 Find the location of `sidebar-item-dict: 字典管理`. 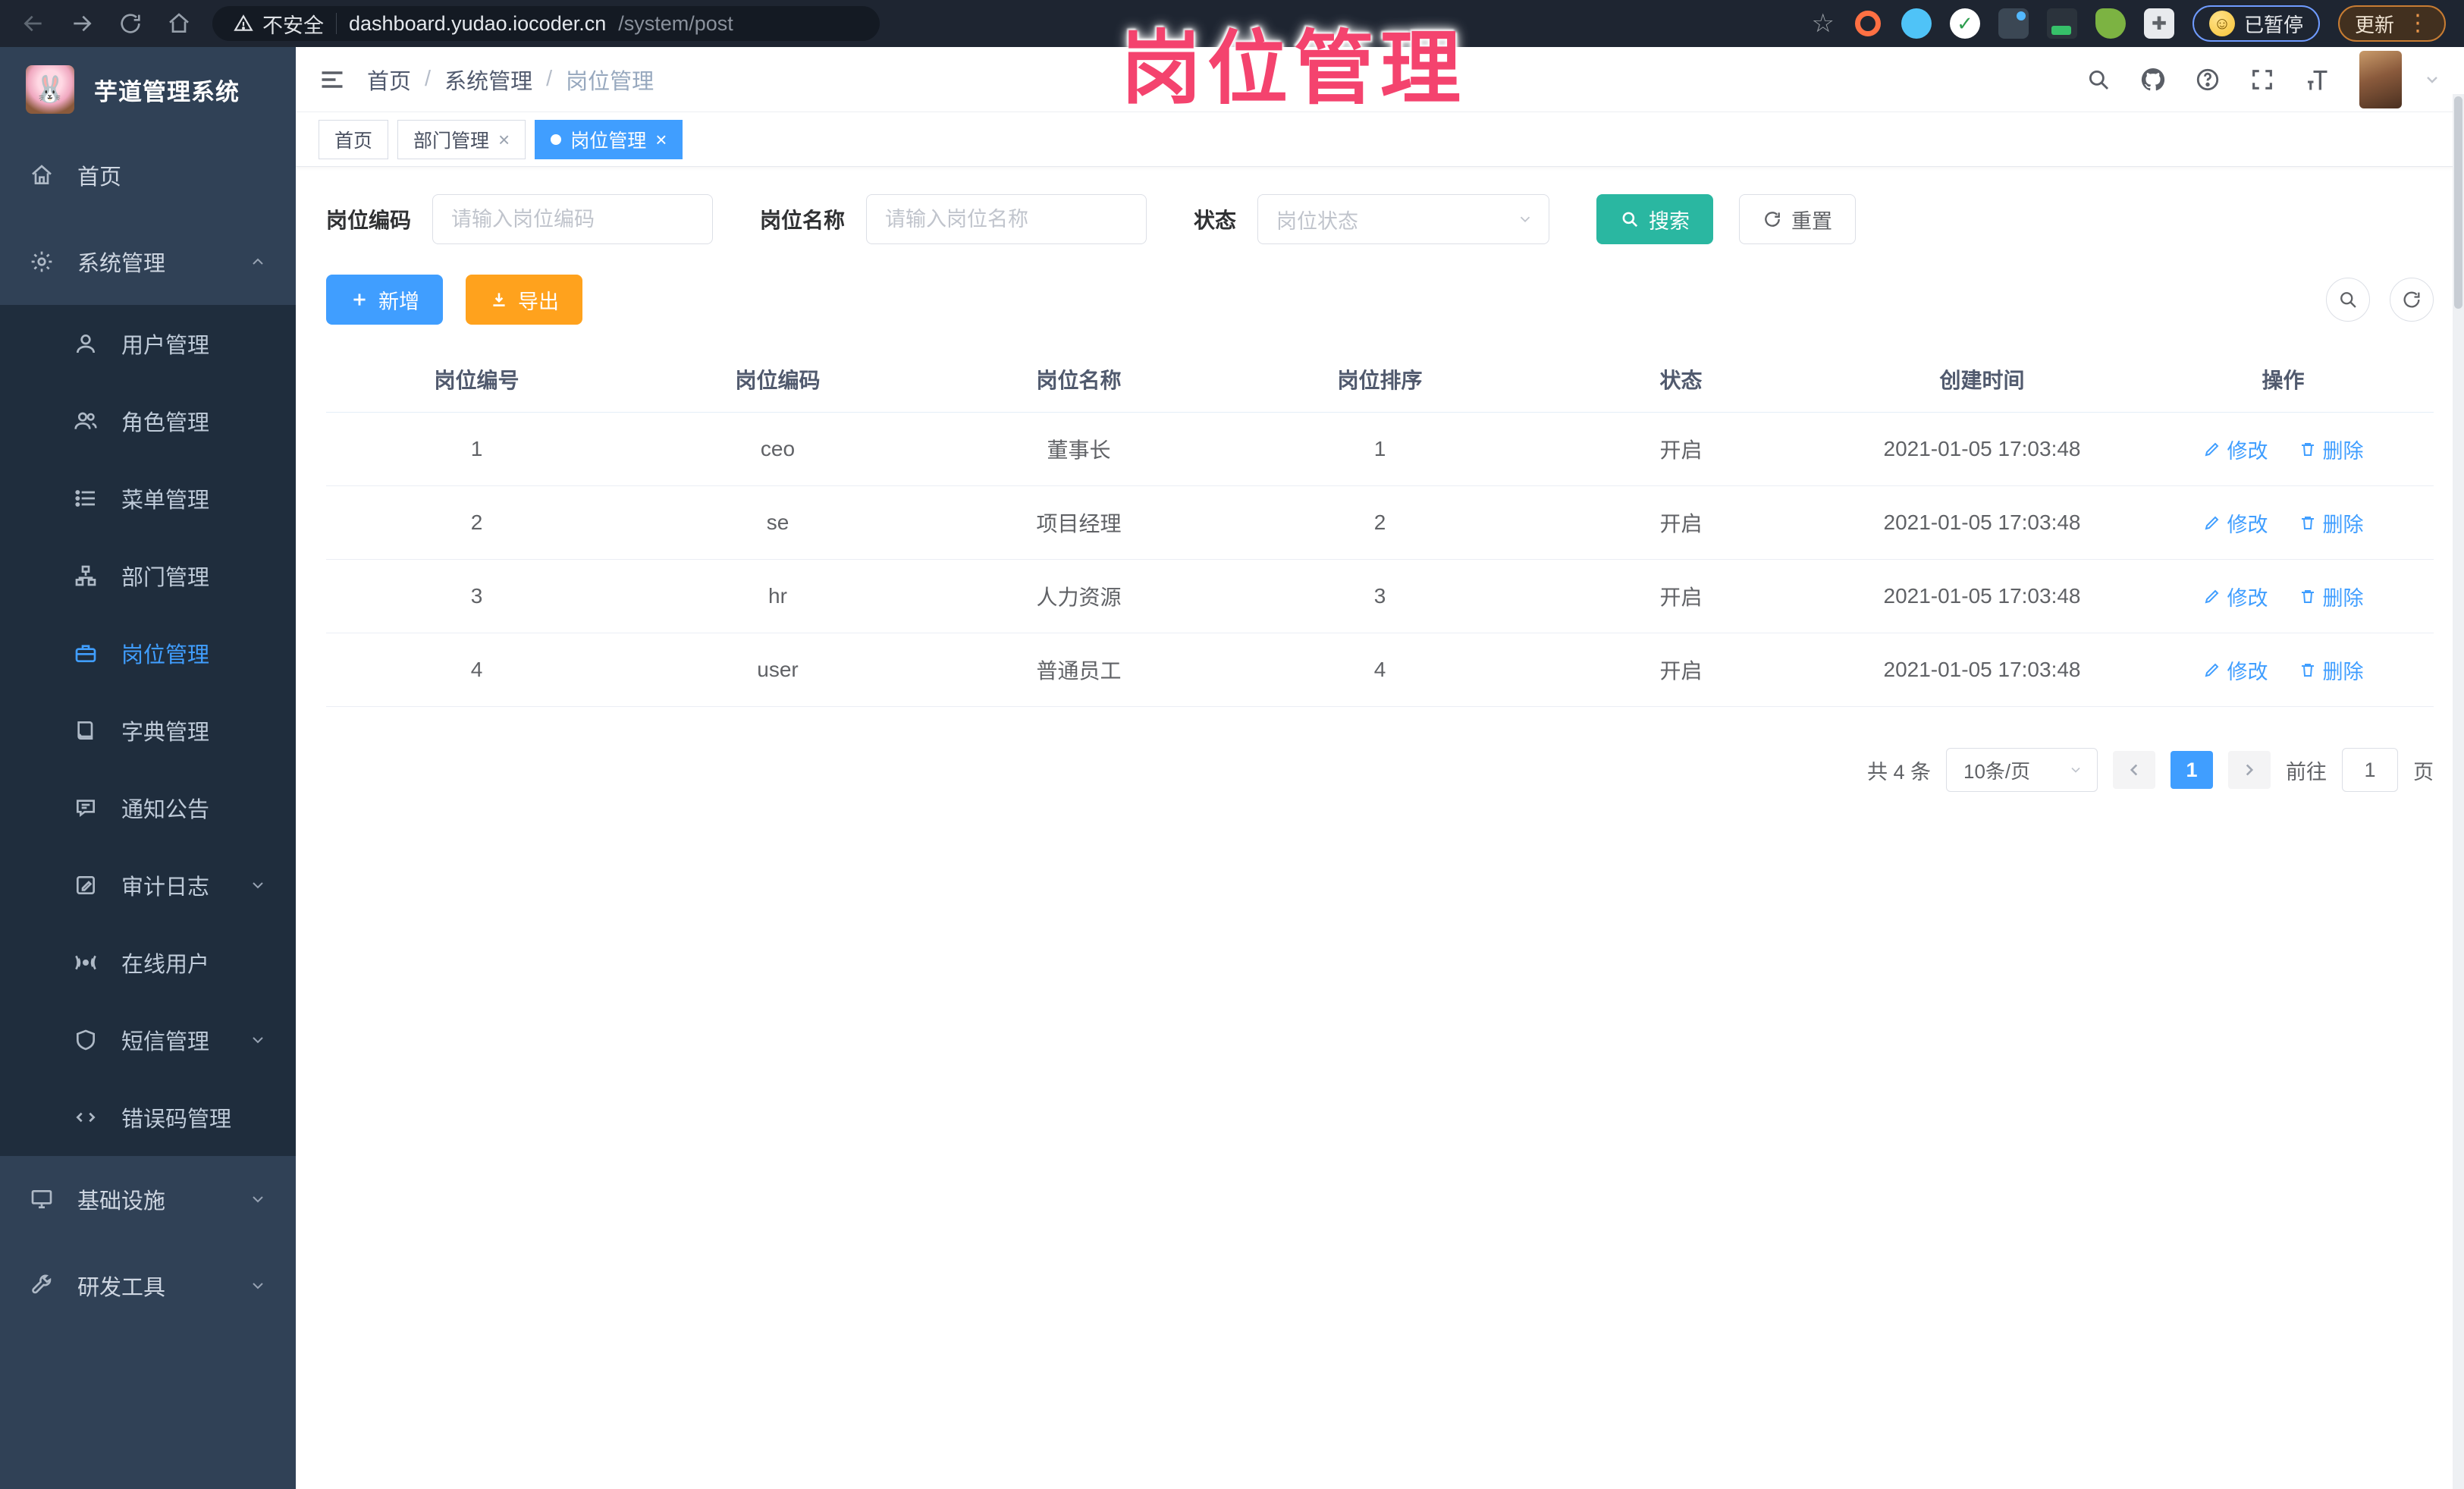

sidebar-item-dict: 字典管理 is located at coordinates (148, 730).